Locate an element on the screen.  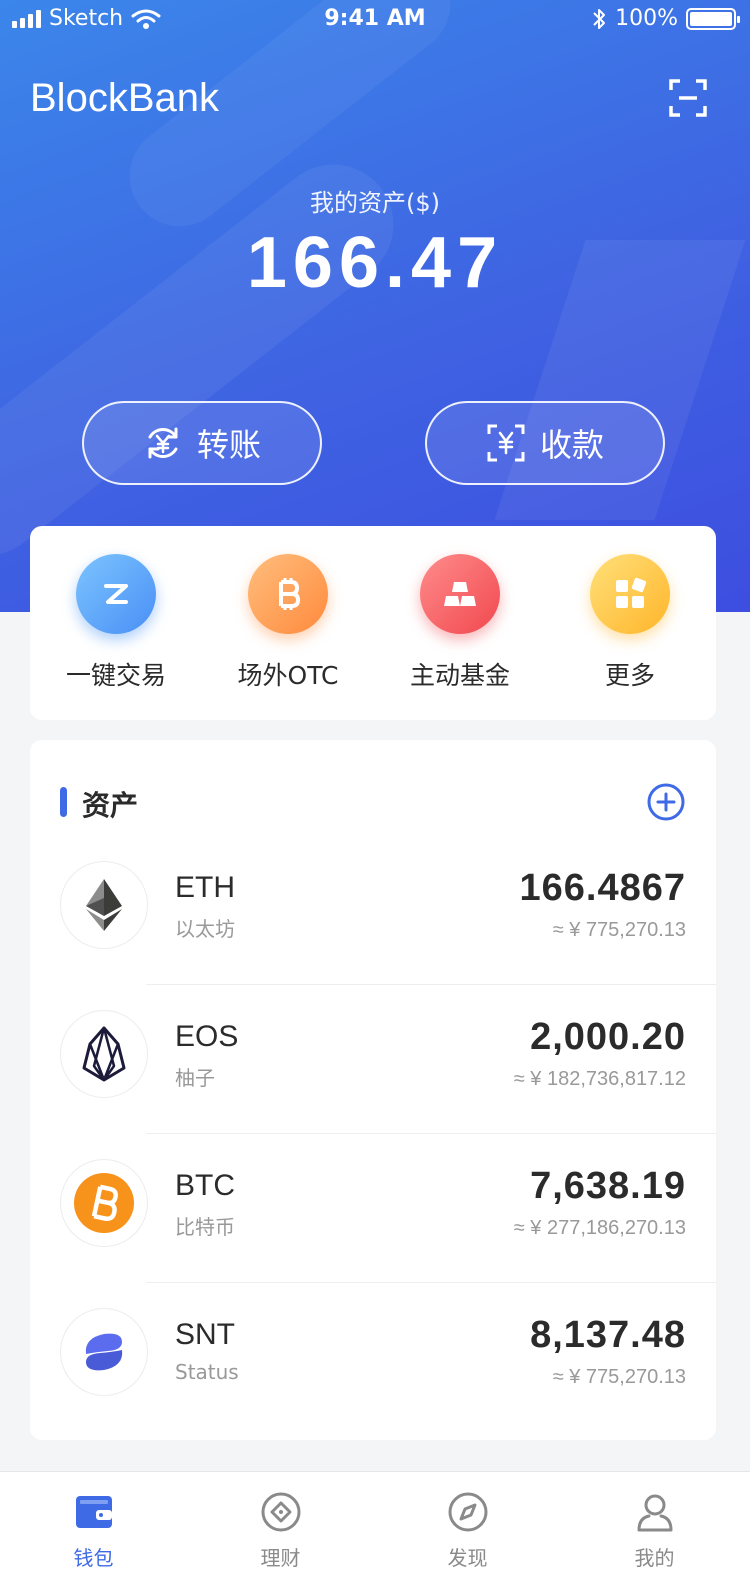
receive-button: 收款 is located at coordinates (545, 443).